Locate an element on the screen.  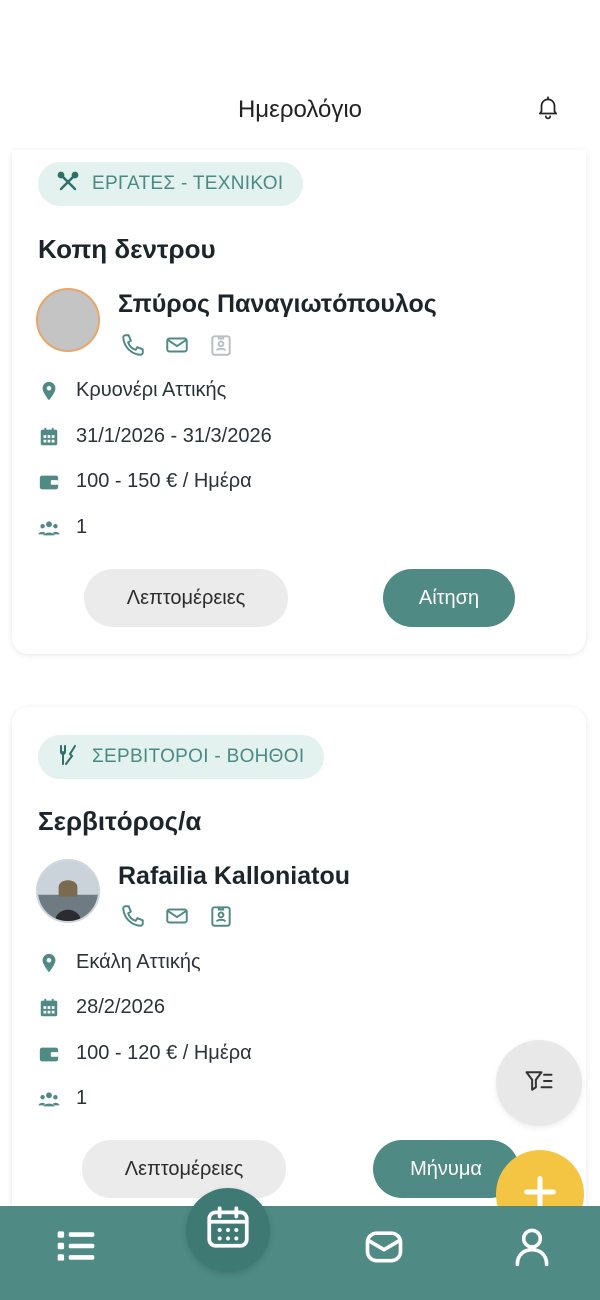
bottom-navigation is located at coordinates (300, 1253).